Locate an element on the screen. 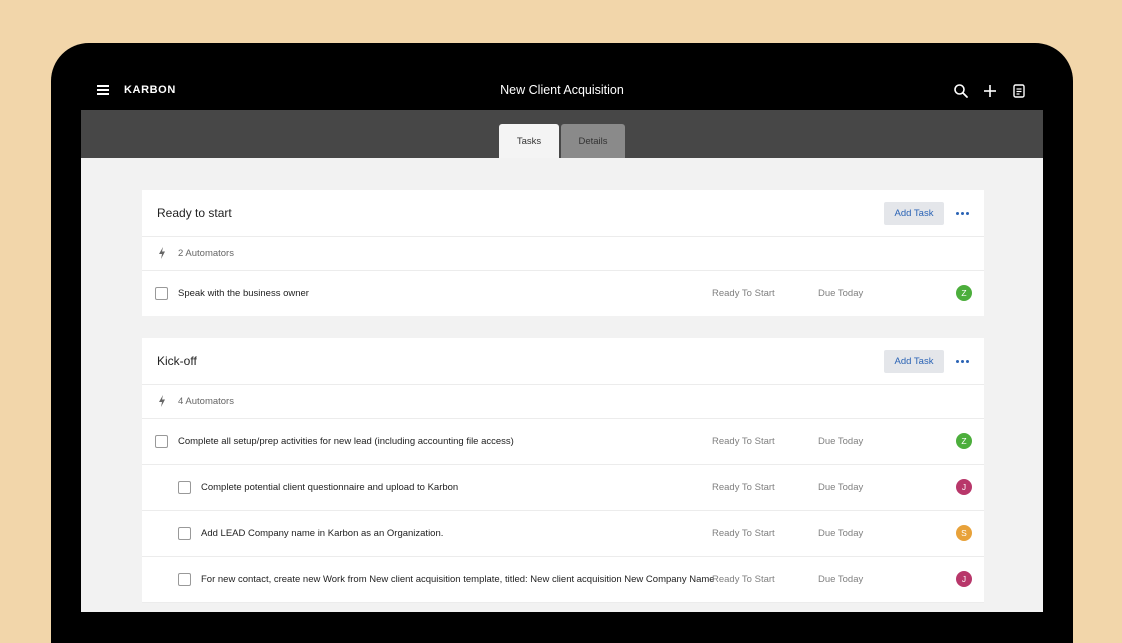 This screenshot has width=1122, height=643. tab-tasks: Tasks is located at coordinates (529, 141).